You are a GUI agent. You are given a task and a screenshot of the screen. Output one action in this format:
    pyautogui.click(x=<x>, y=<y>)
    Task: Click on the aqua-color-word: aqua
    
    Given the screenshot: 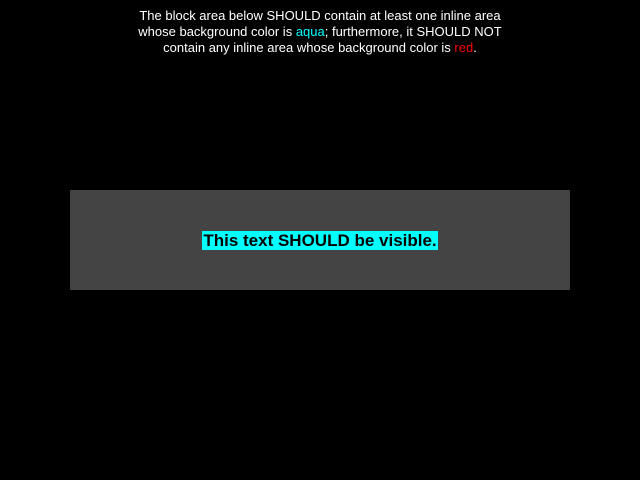 What is the action you would take?
    pyautogui.click(x=310, y=31)
    